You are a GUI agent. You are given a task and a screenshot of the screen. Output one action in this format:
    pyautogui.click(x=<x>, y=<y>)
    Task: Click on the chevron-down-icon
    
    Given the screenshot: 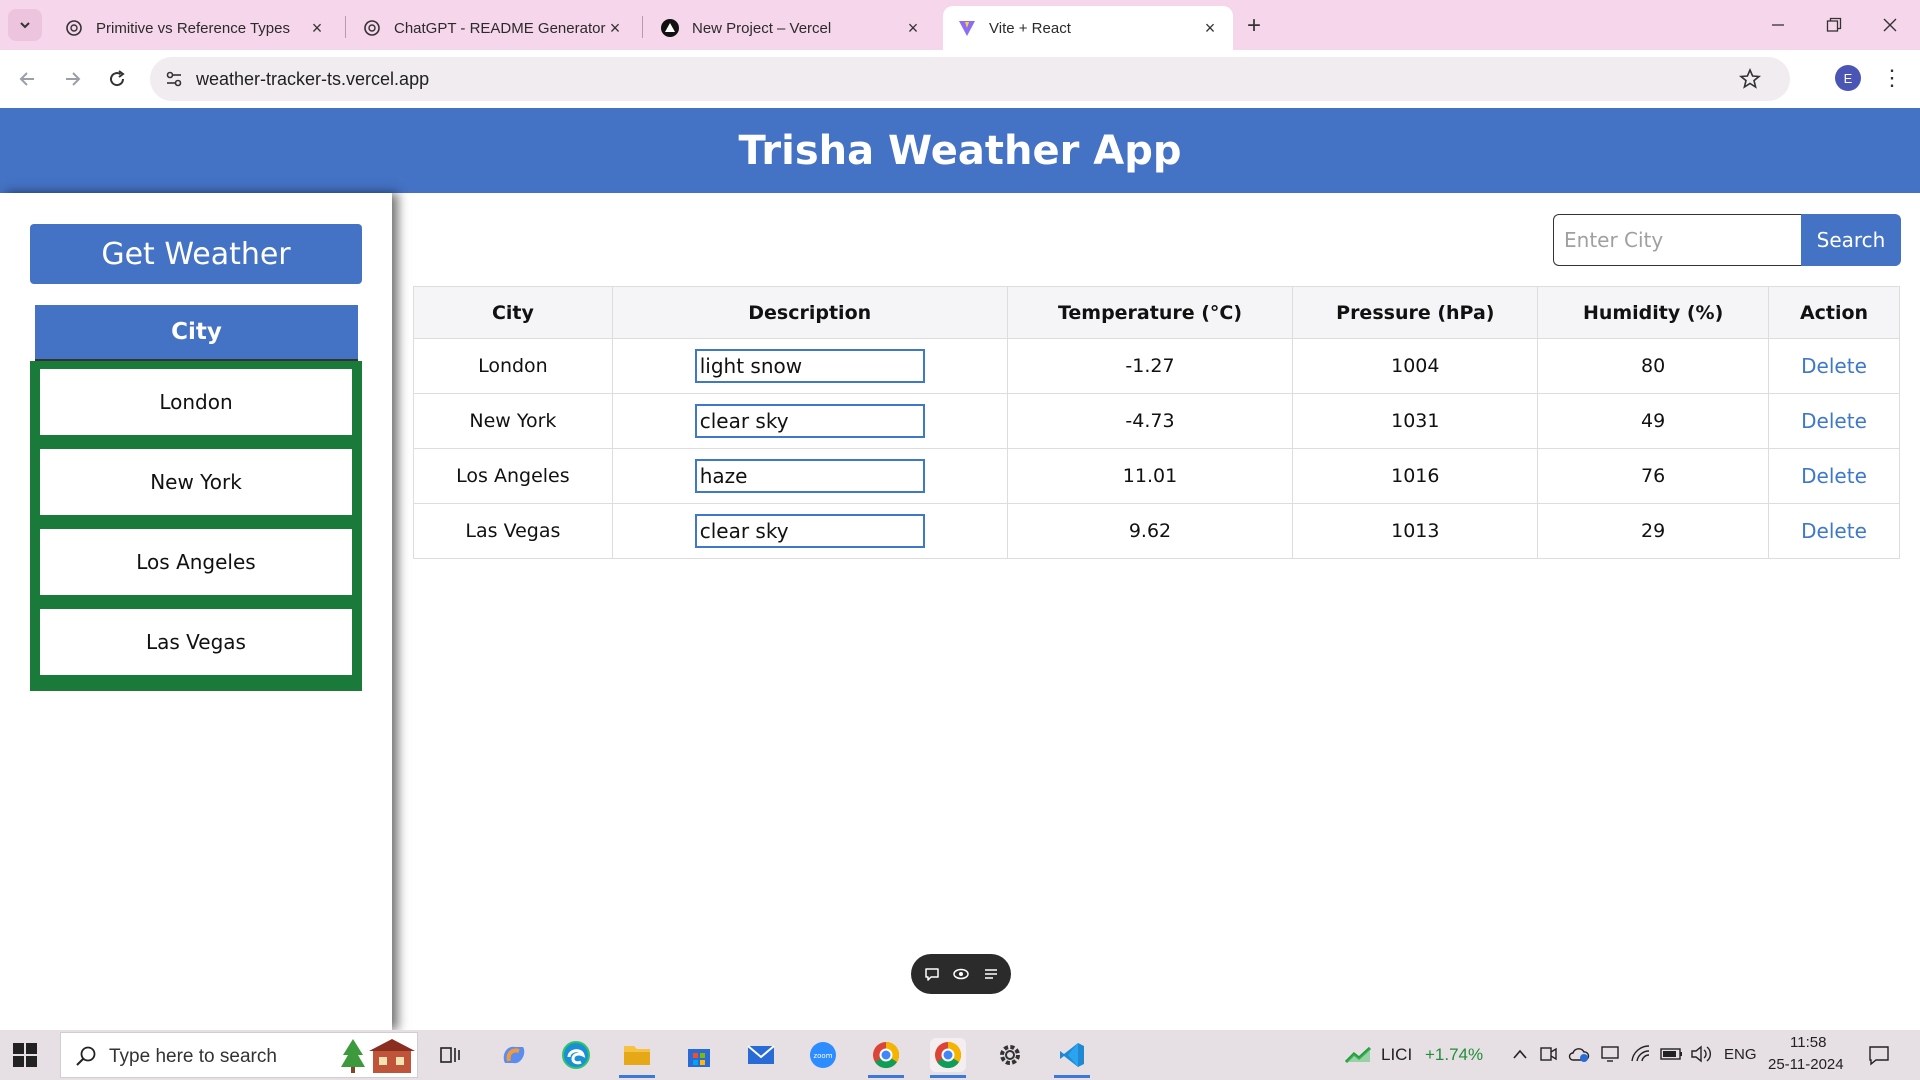 What is the action you would take?
    pyautogui.click(x=25, y=25)
    